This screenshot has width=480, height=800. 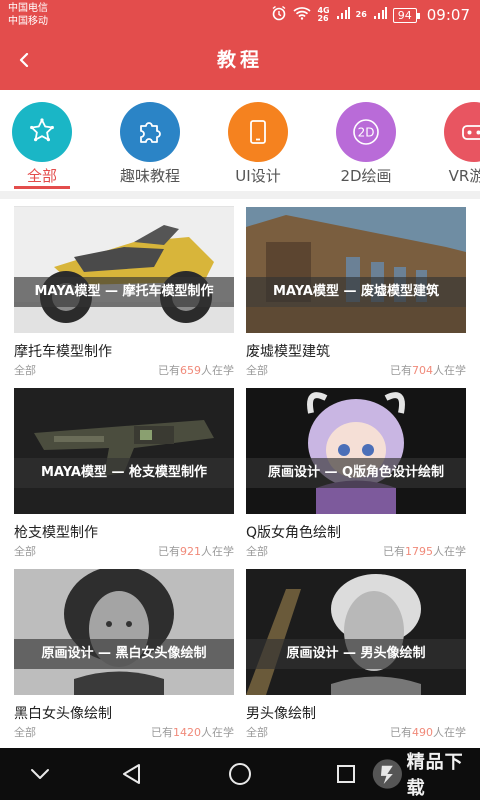 What do you see at coordinates (422, 370) in the screenshot?
I see `count-number: 704` at bounding box center [422, 370].